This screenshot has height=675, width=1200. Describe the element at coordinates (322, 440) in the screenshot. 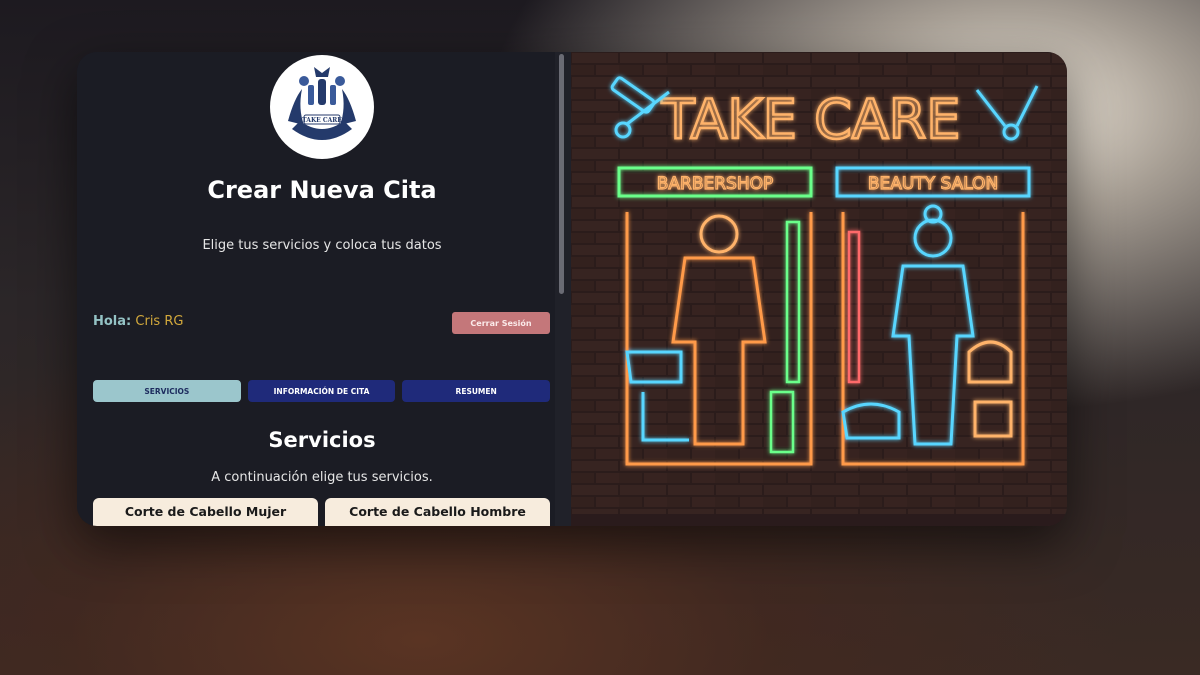

I see `services-heading: Servicios` at that location.